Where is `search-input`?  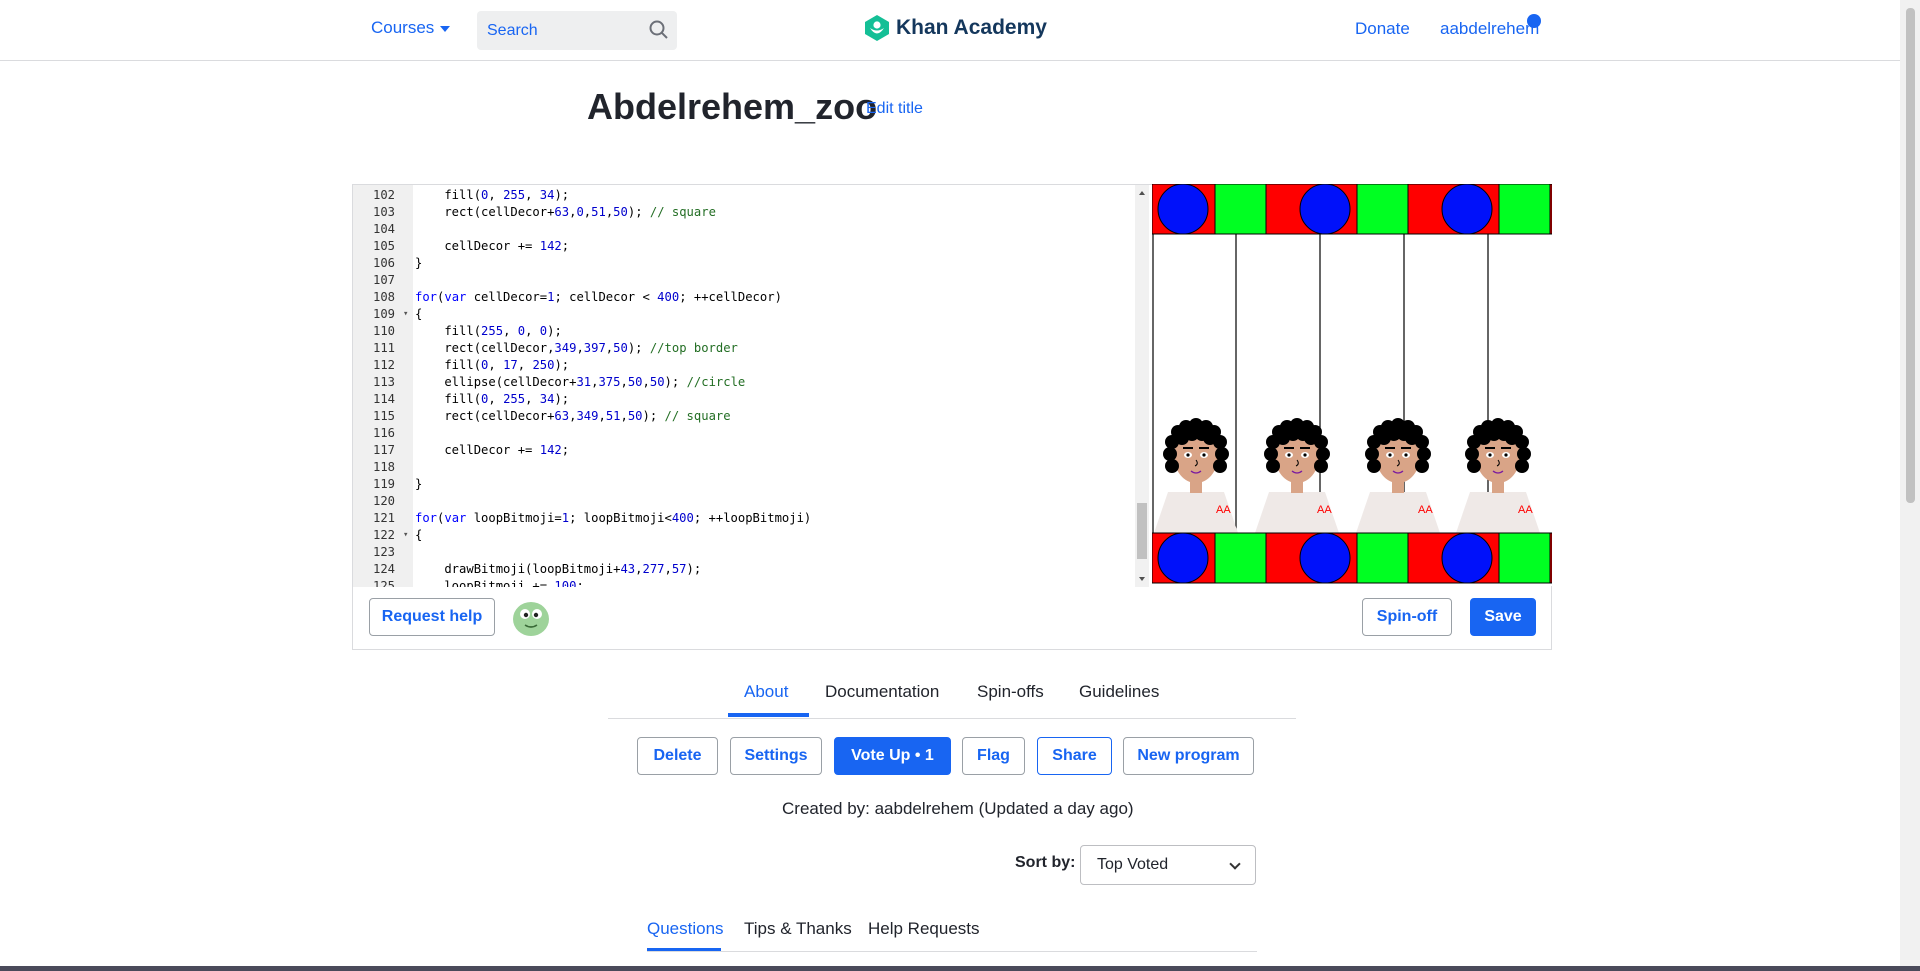
search-input is located at coordinates (562, 30).